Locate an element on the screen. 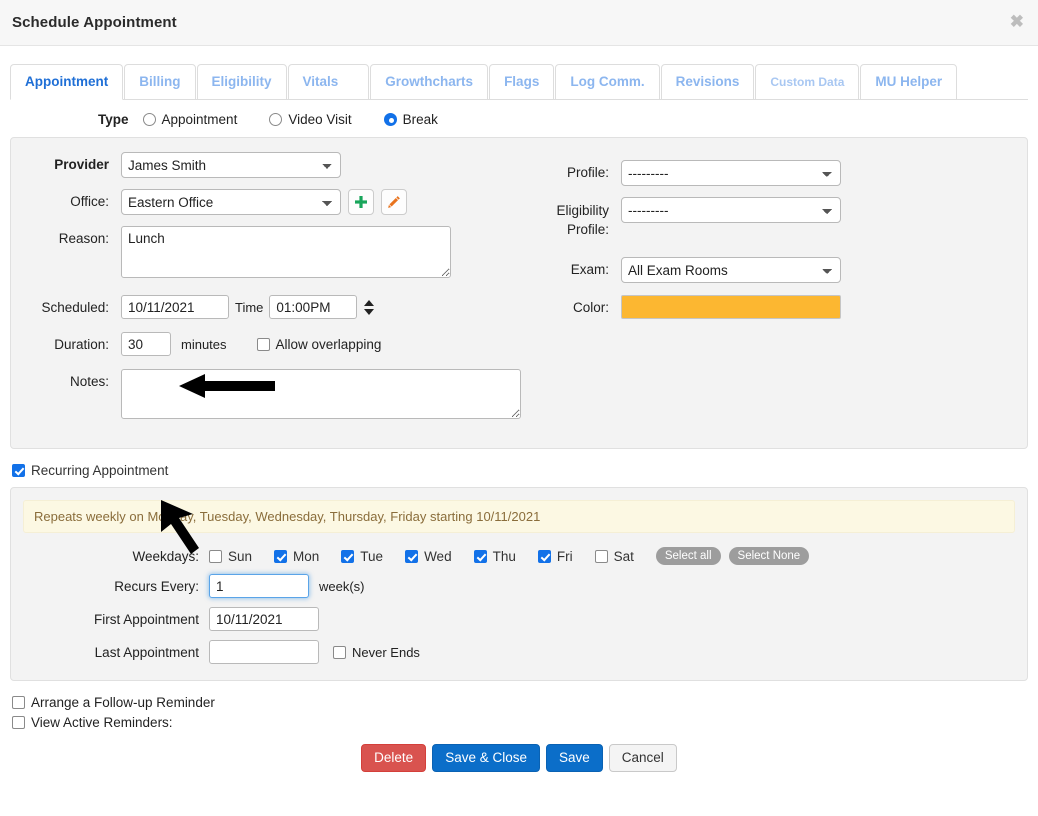 Image resolution: width=1038 pixels, height=816 pixels. tab-label: Log Comm. is located at coordinates (607, 81).